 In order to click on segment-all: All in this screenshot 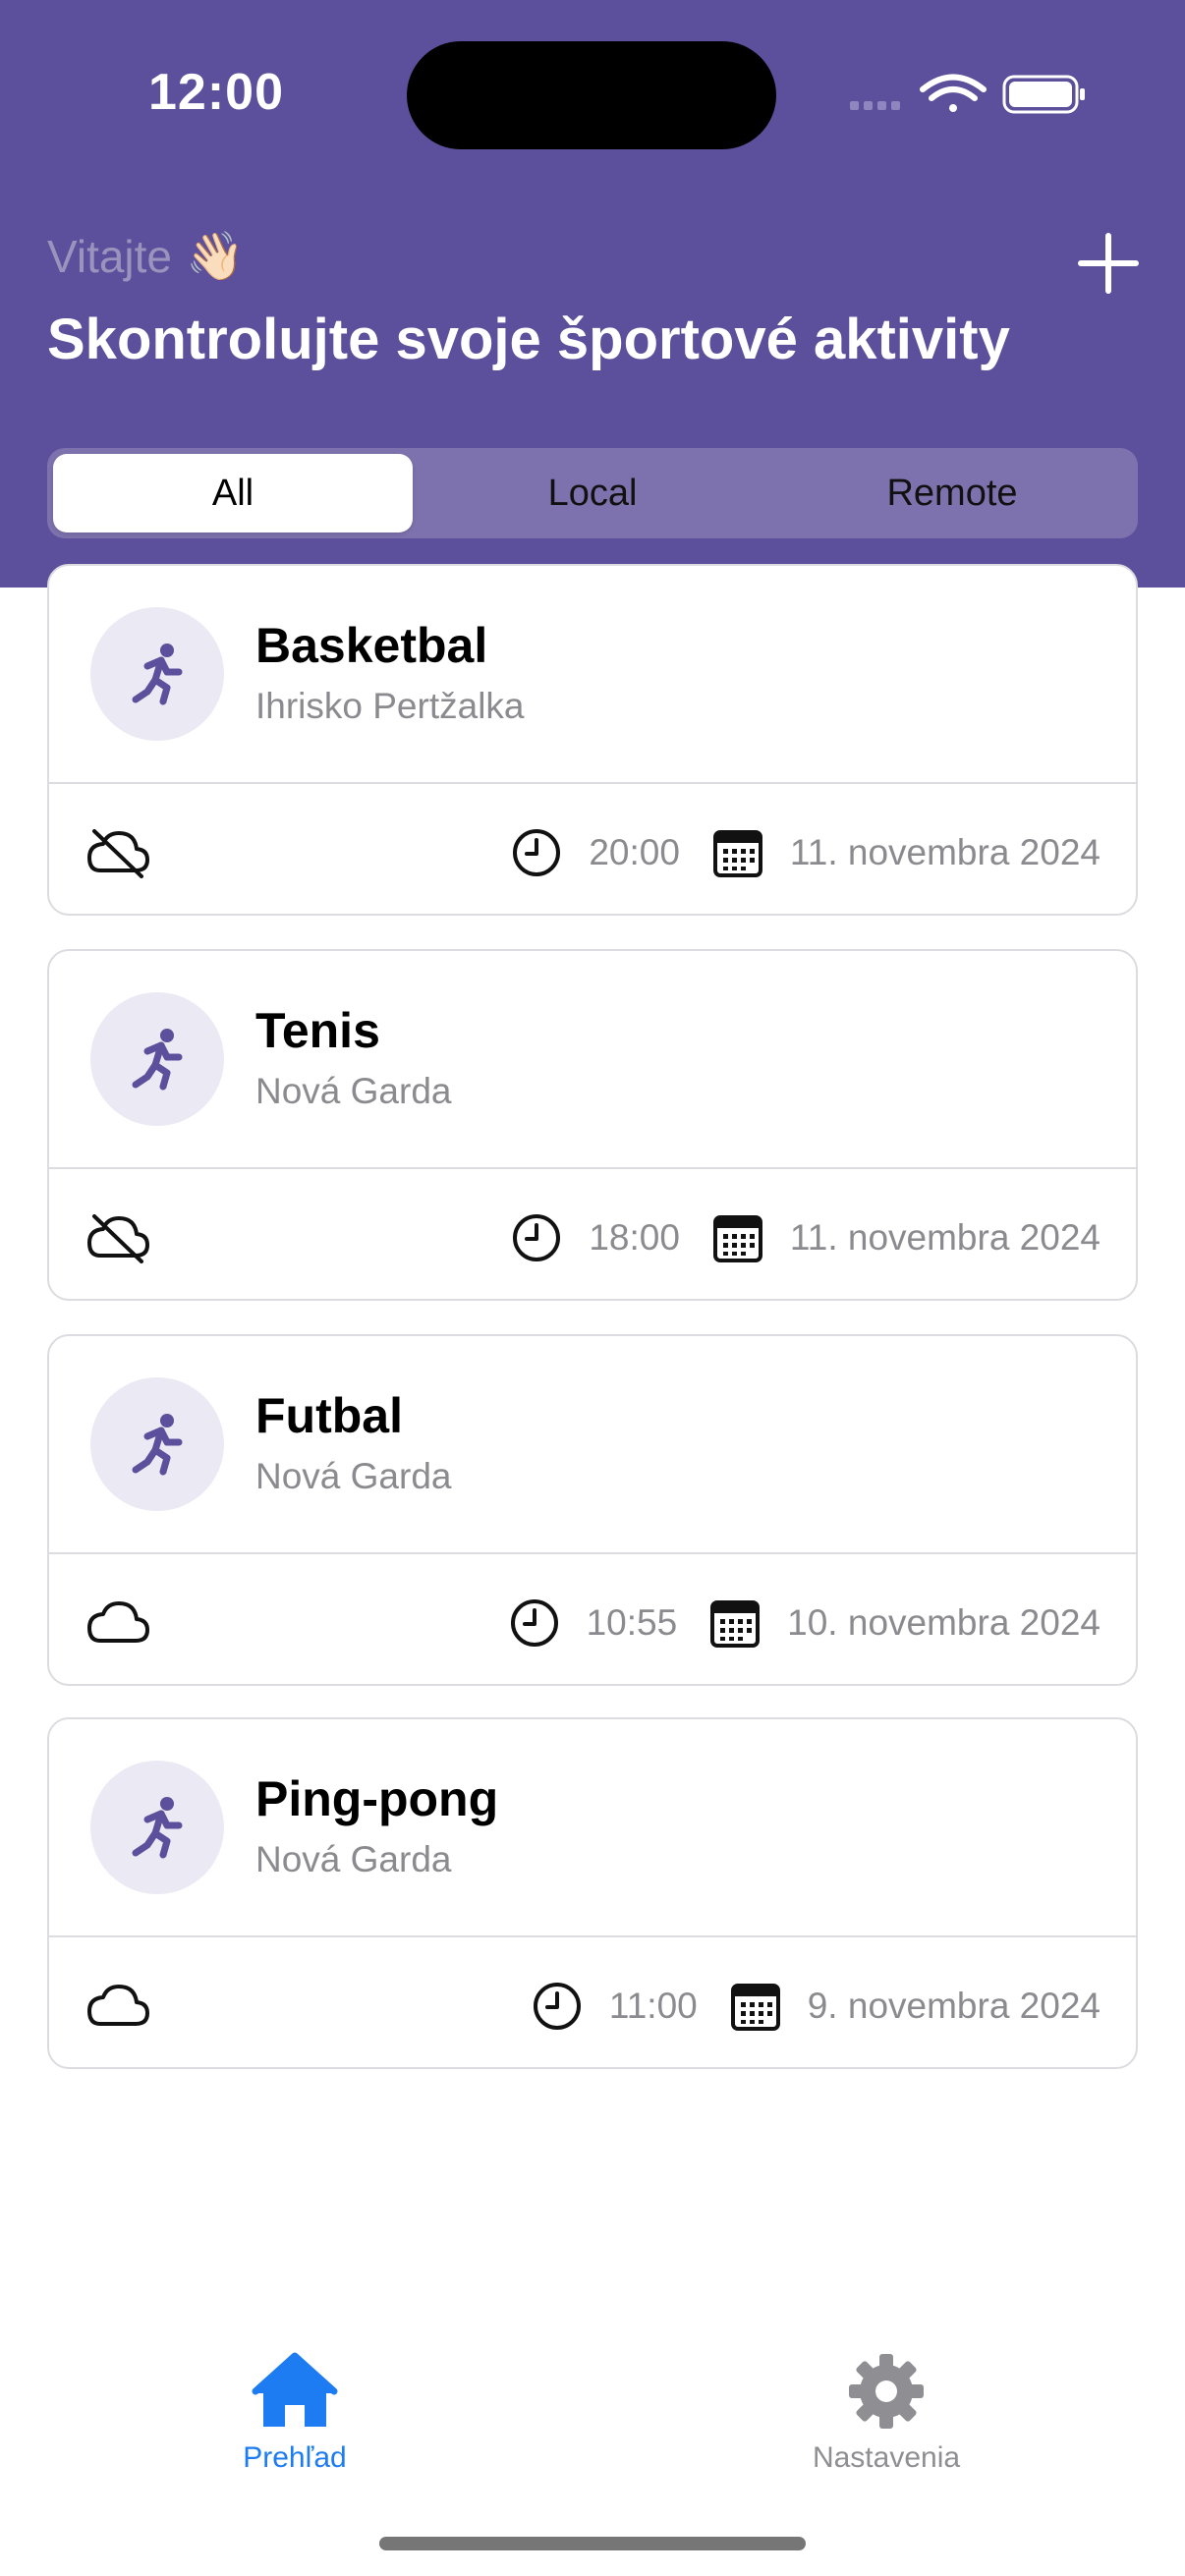, I will do `click(233, 493)`.